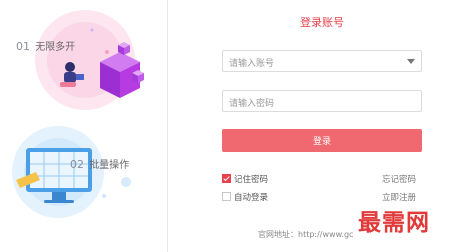  Describe the element at coordinates (311, 104) in the screenshot. I see `password-input` at that location.